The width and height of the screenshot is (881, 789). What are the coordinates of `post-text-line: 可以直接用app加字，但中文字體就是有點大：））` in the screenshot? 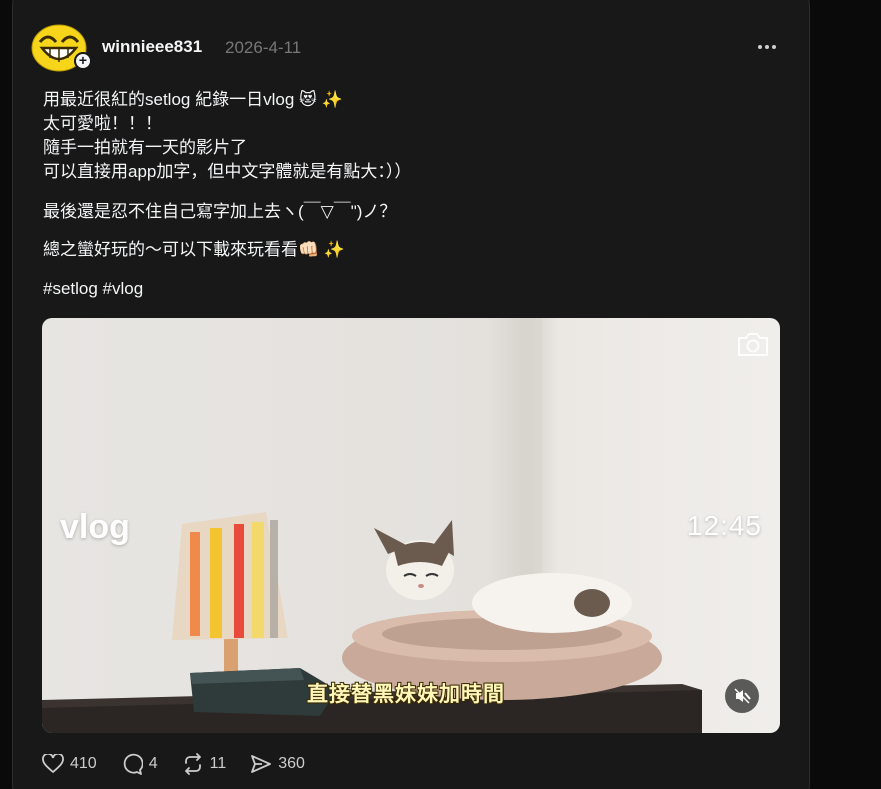 It's located at (227, 171).